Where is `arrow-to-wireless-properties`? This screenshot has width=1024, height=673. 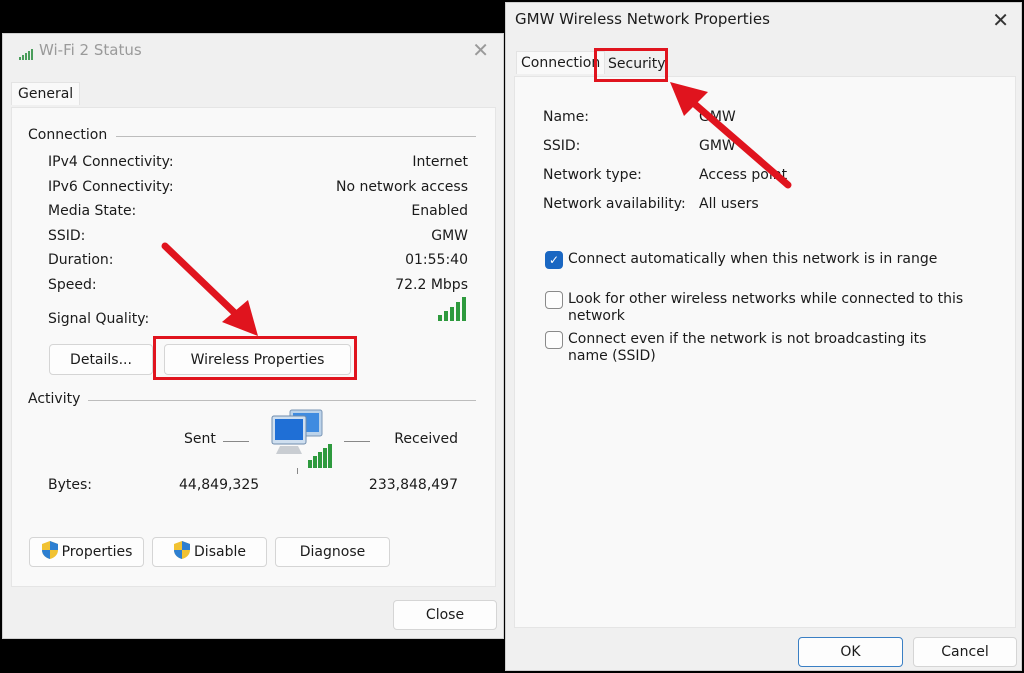
arrow-to-wireless-properties is located at coordinates (209, 289).